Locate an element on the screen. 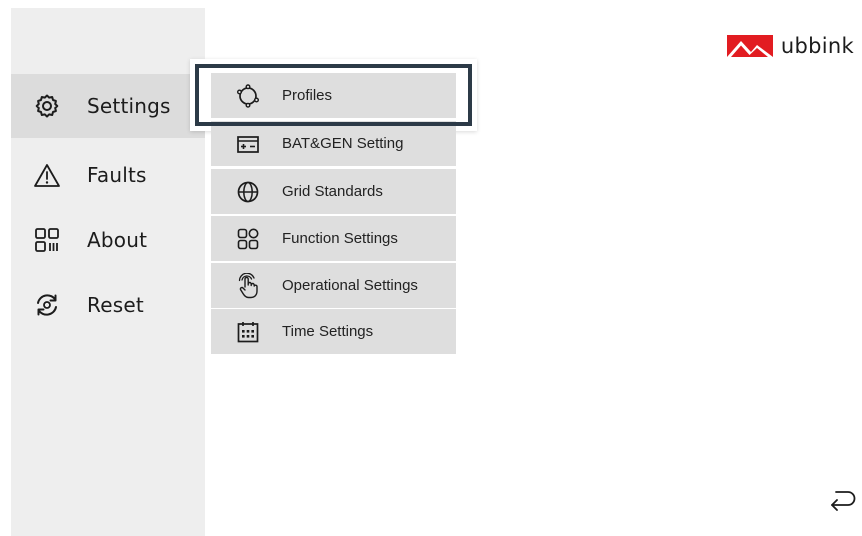  calendar-icon is located at coordinates (248, 332).